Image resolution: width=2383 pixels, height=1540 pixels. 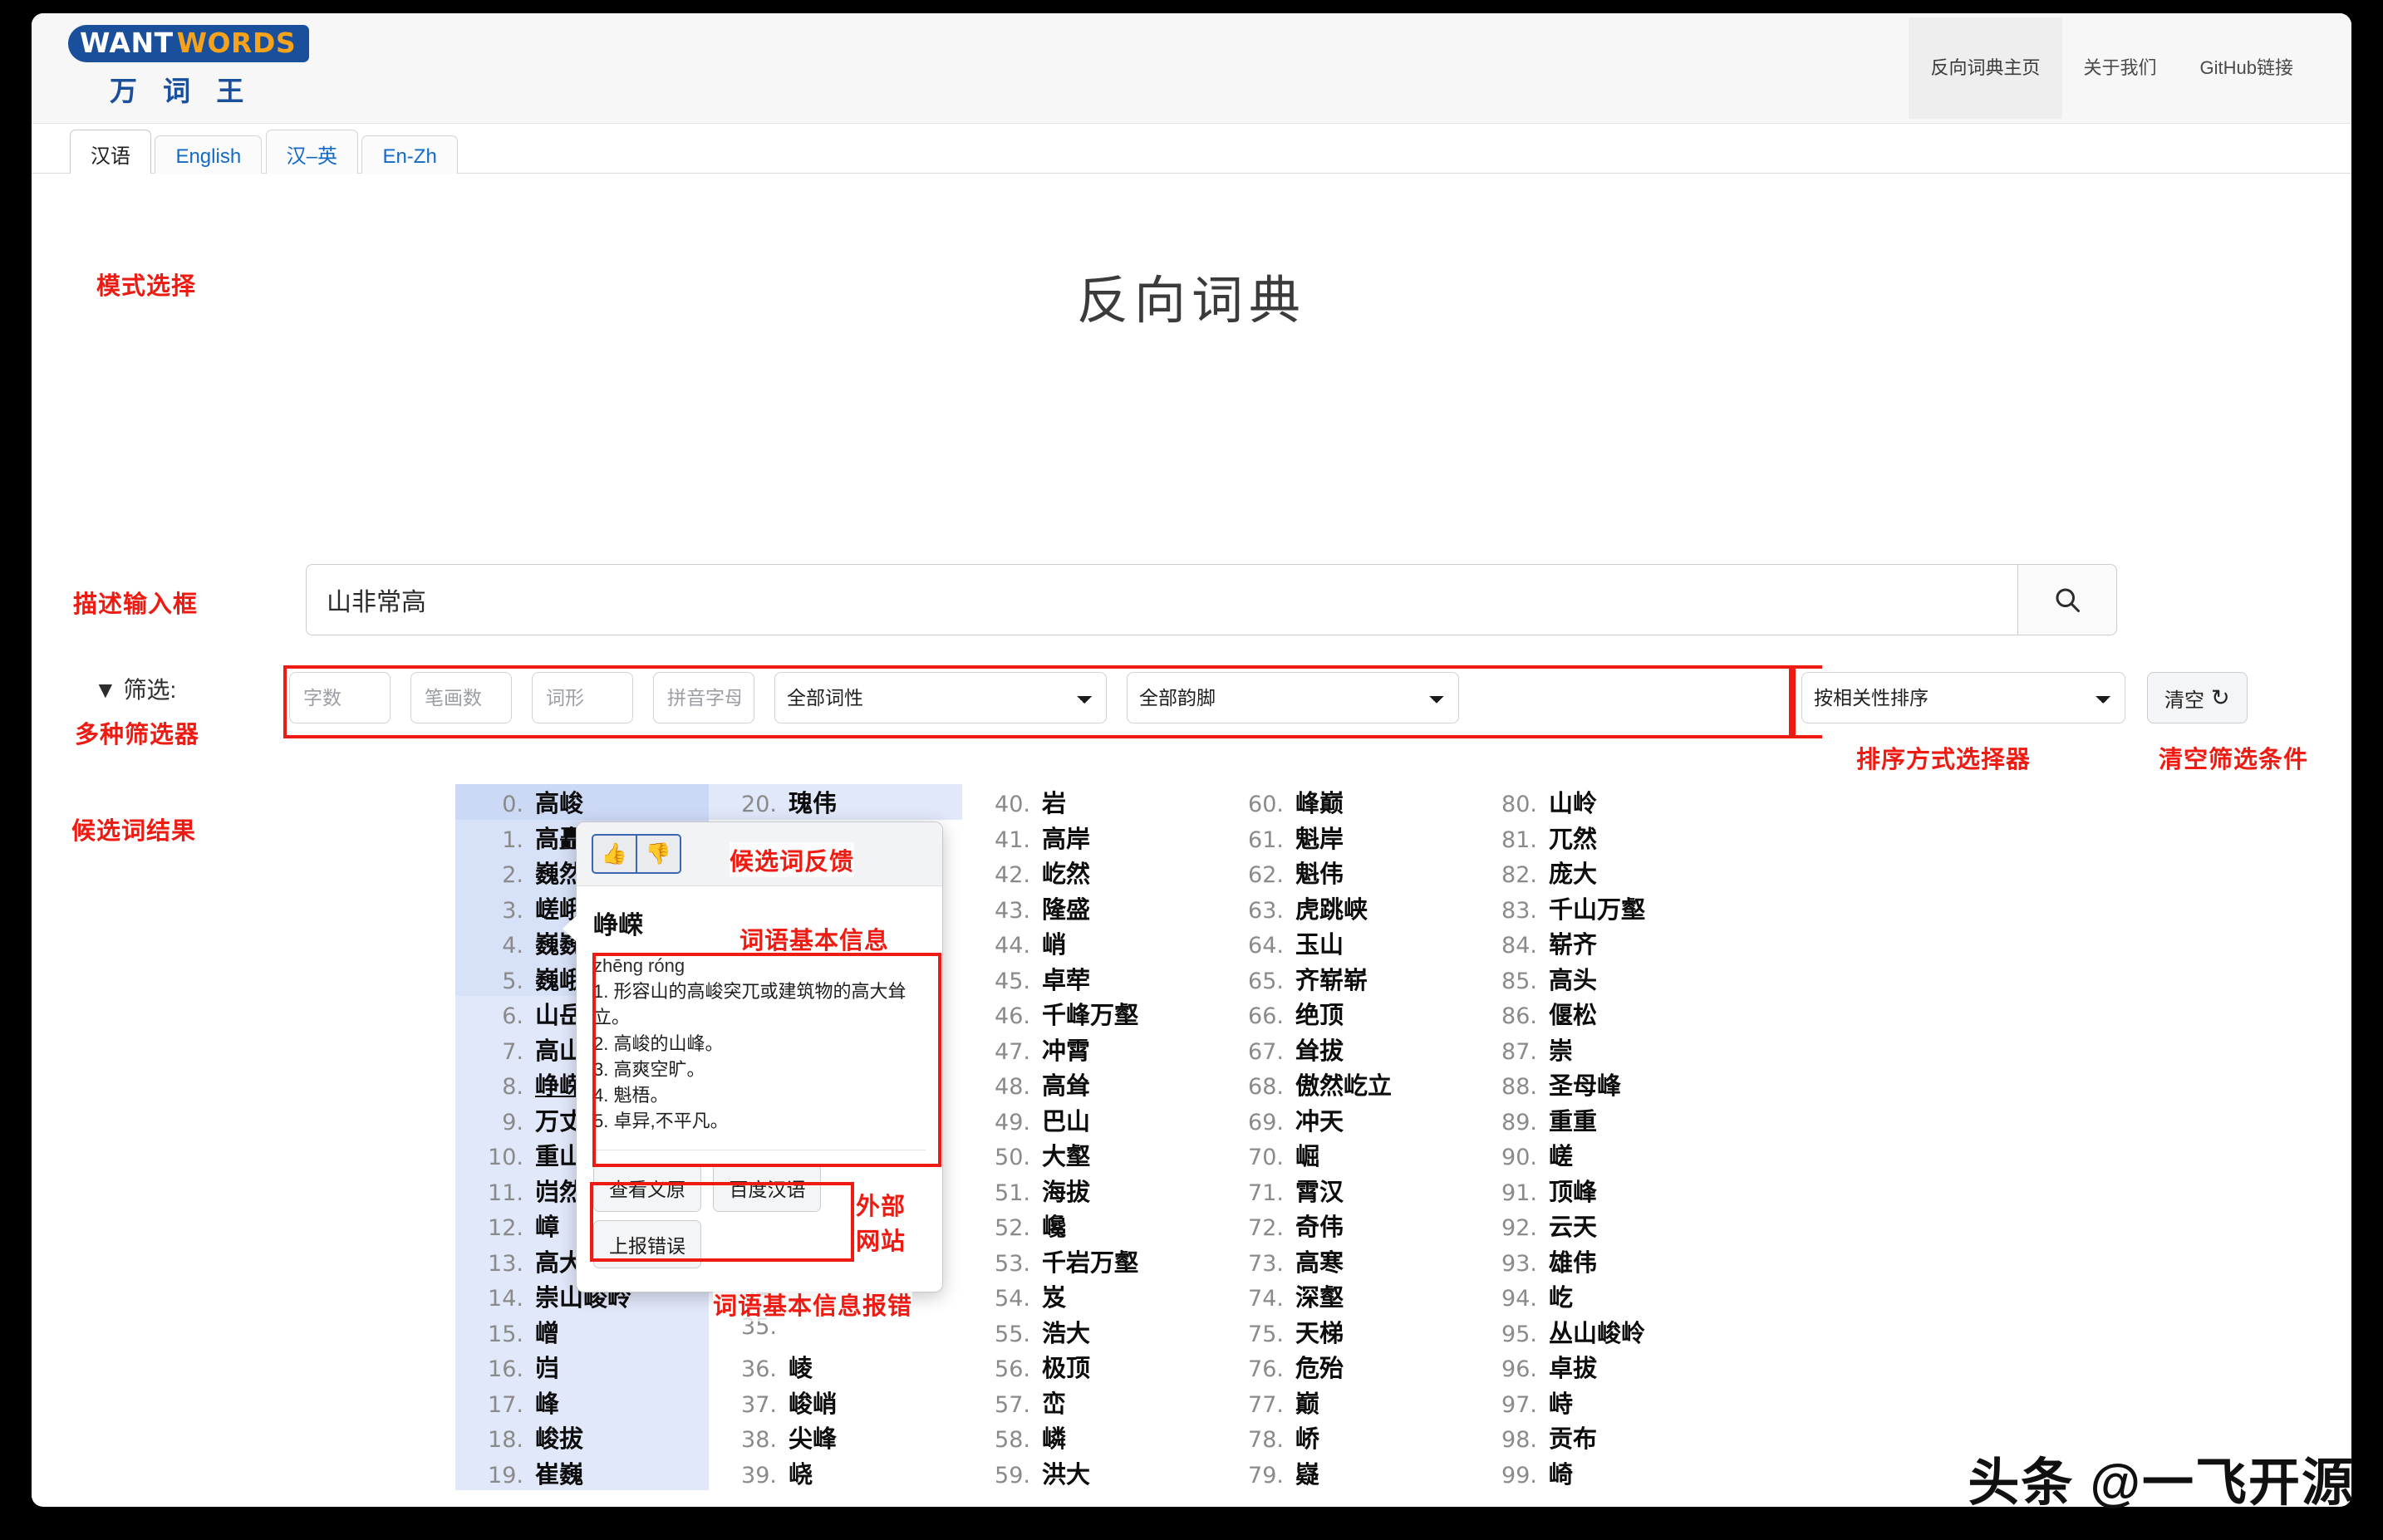 What do you see at coordinates (1596, 1014) in the screenshot?
I see `result-item: 86. 偃松` at bounding box center [1596, 1014].